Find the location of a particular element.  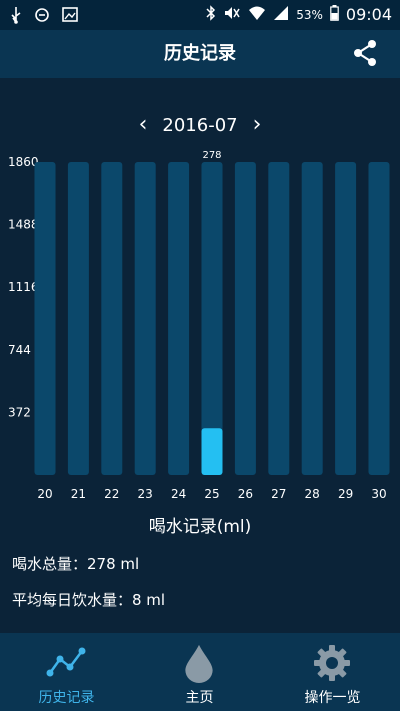

y-tick-label: 1116 is located at coordinates (23, 287).